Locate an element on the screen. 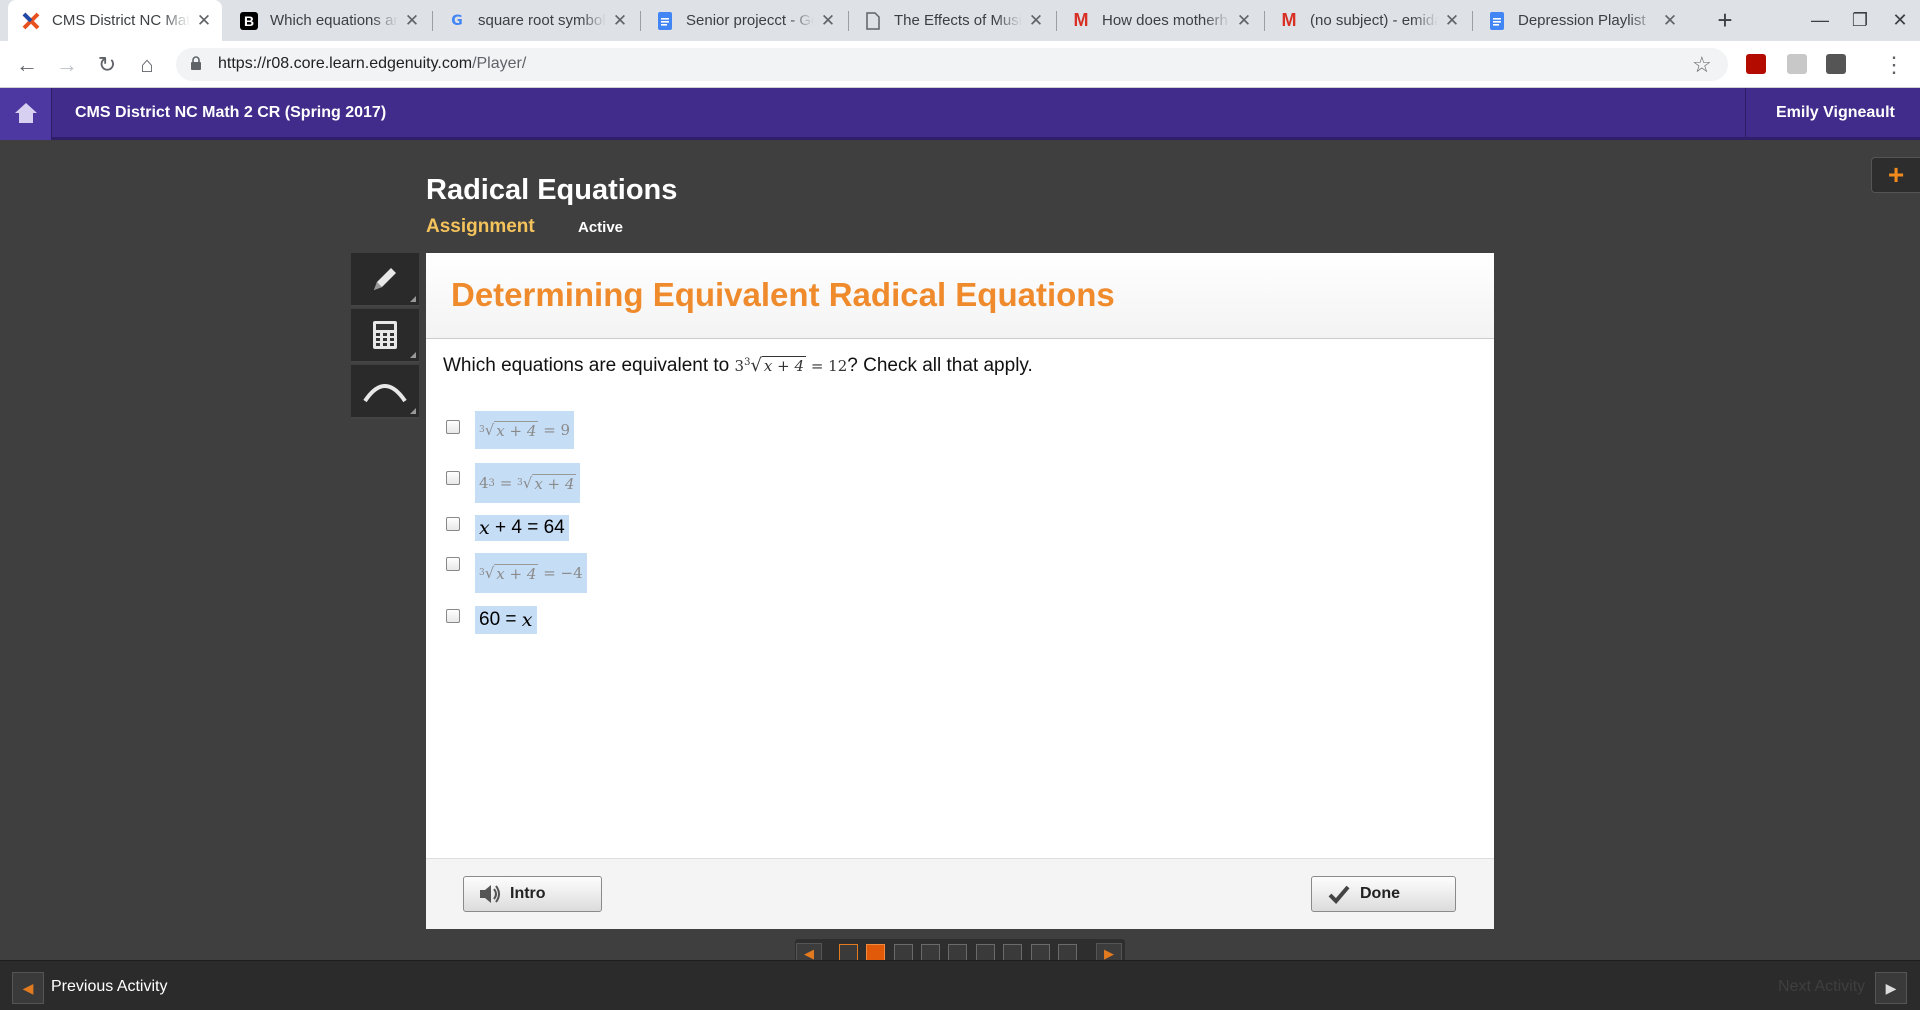  done-button: Done is located at coordinates (1383, 894).